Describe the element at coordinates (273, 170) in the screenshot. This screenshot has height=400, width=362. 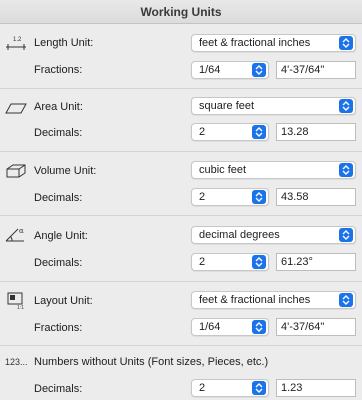
I see `volume-unit-select: cubic feet` at that location.